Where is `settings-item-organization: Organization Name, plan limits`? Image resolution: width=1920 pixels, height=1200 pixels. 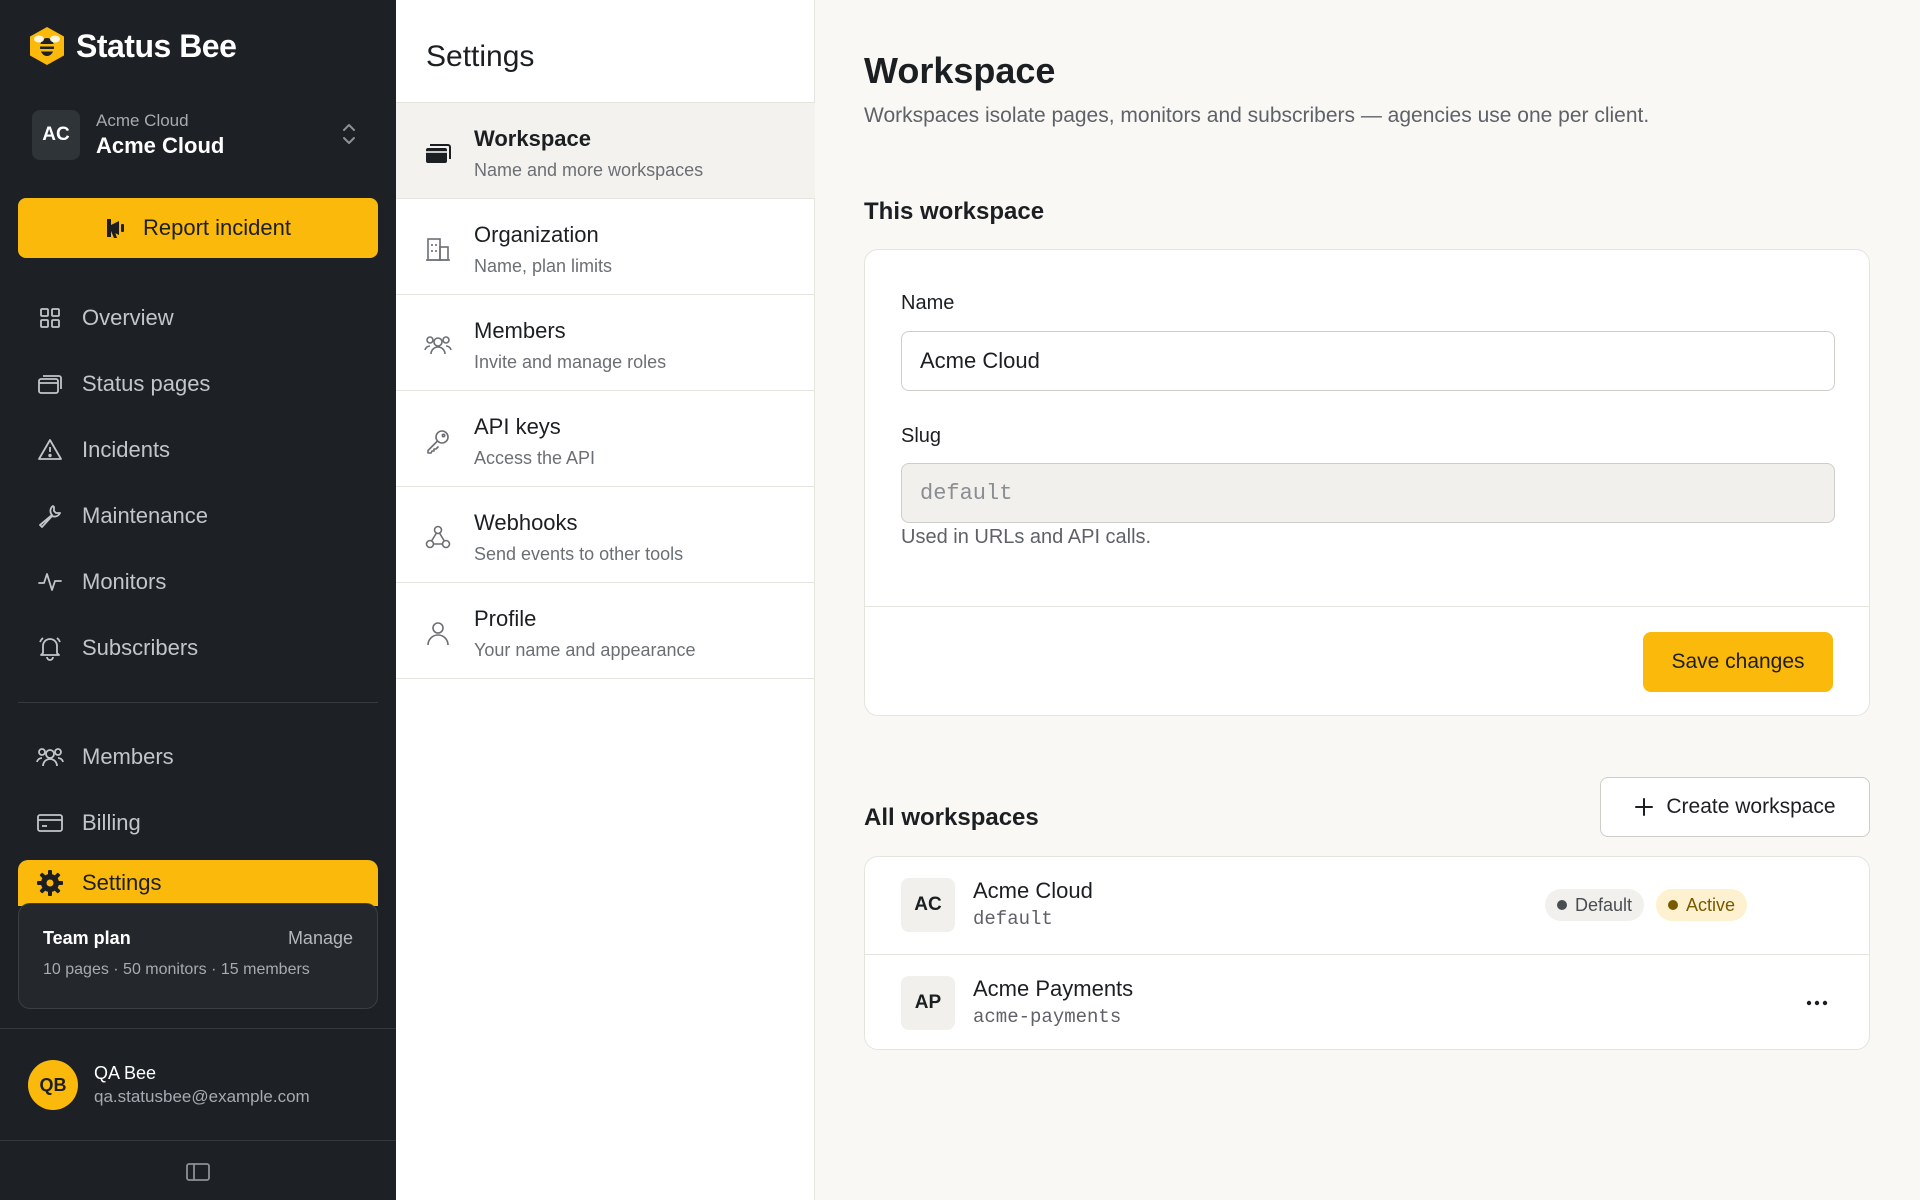
settings-item-organization: Organization Name, plan limits is located at coordinates (605, 247).